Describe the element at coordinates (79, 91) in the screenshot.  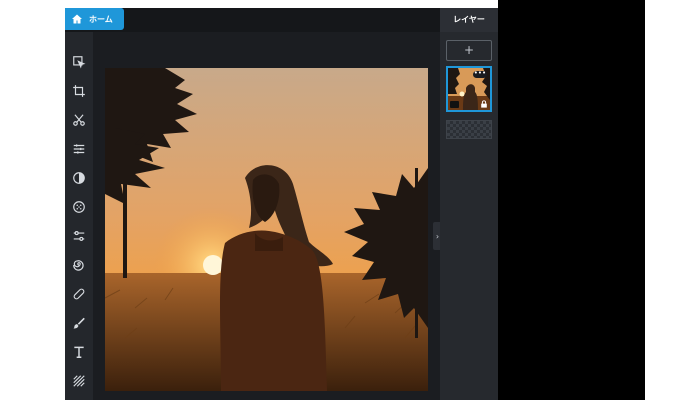
I see `crop-icon` at that location.